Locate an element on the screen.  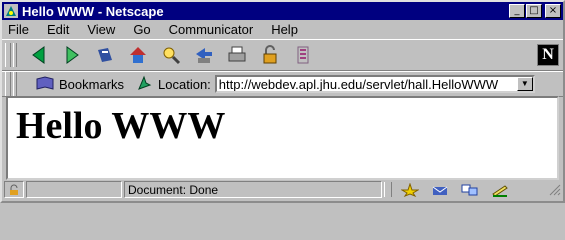
component-bar-grip is located at coordinates (388, 189).